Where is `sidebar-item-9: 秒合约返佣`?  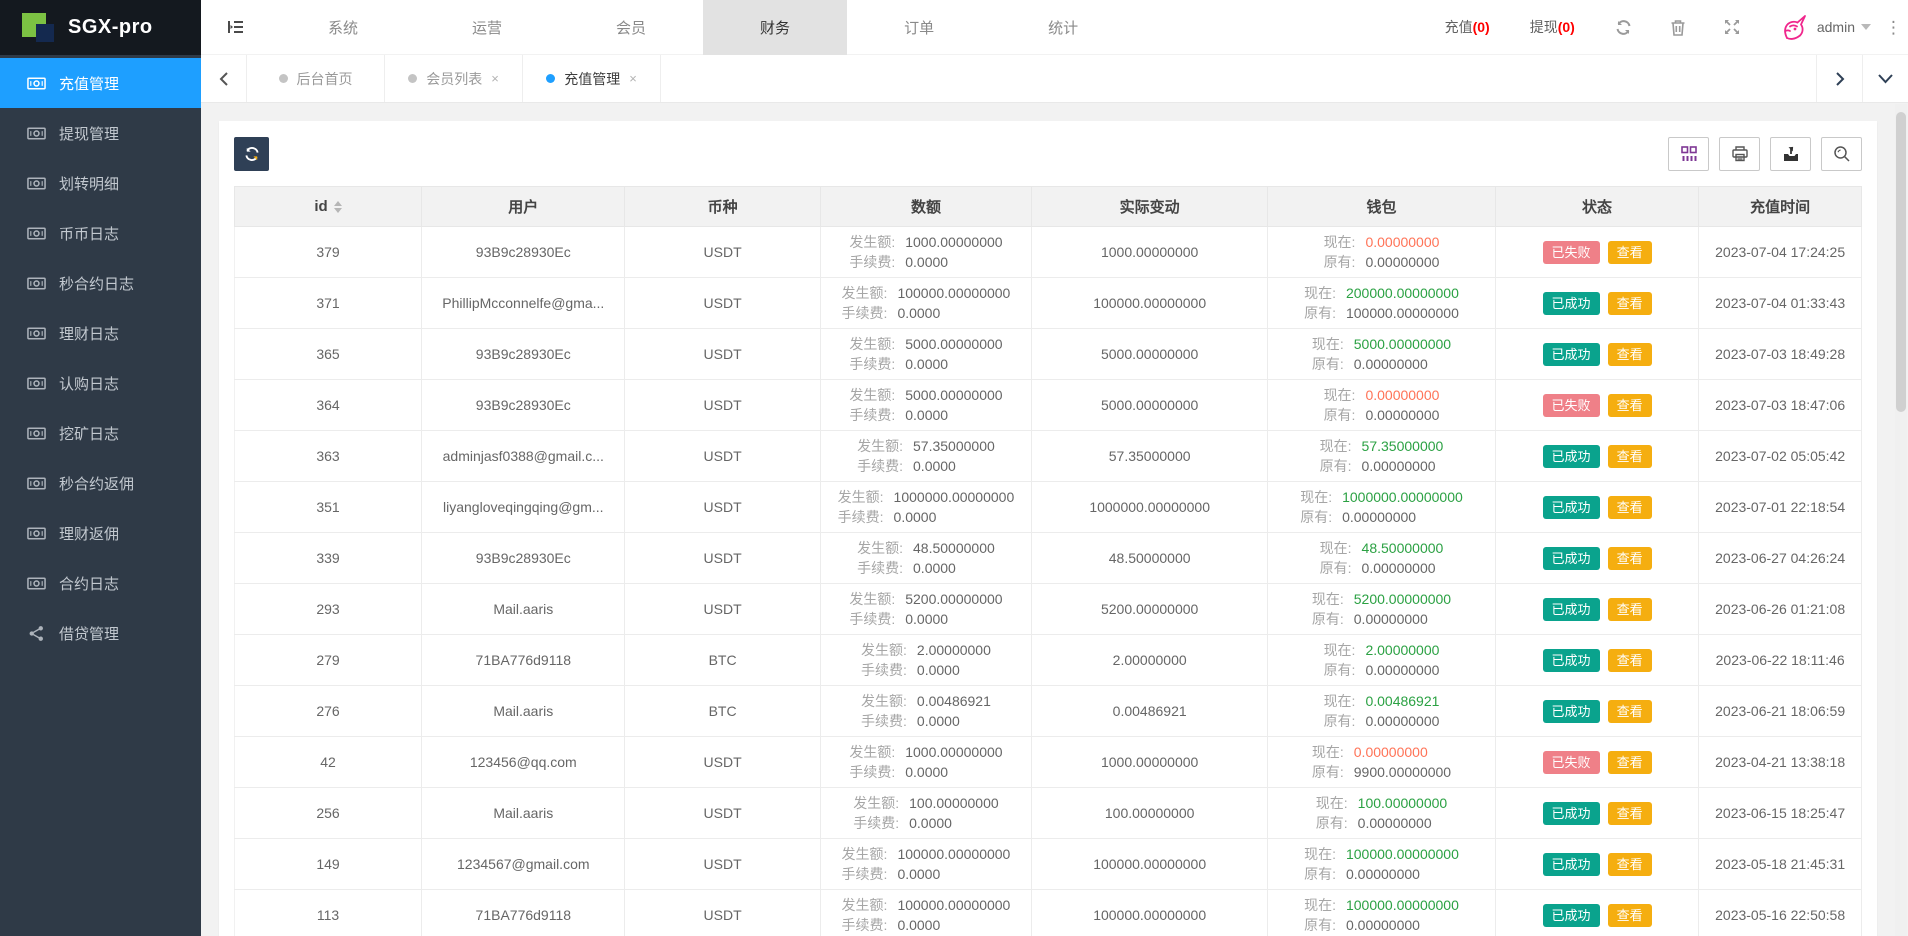 sidebar-item-9: 秒合约返佣 is located at coordinates (100, 483).